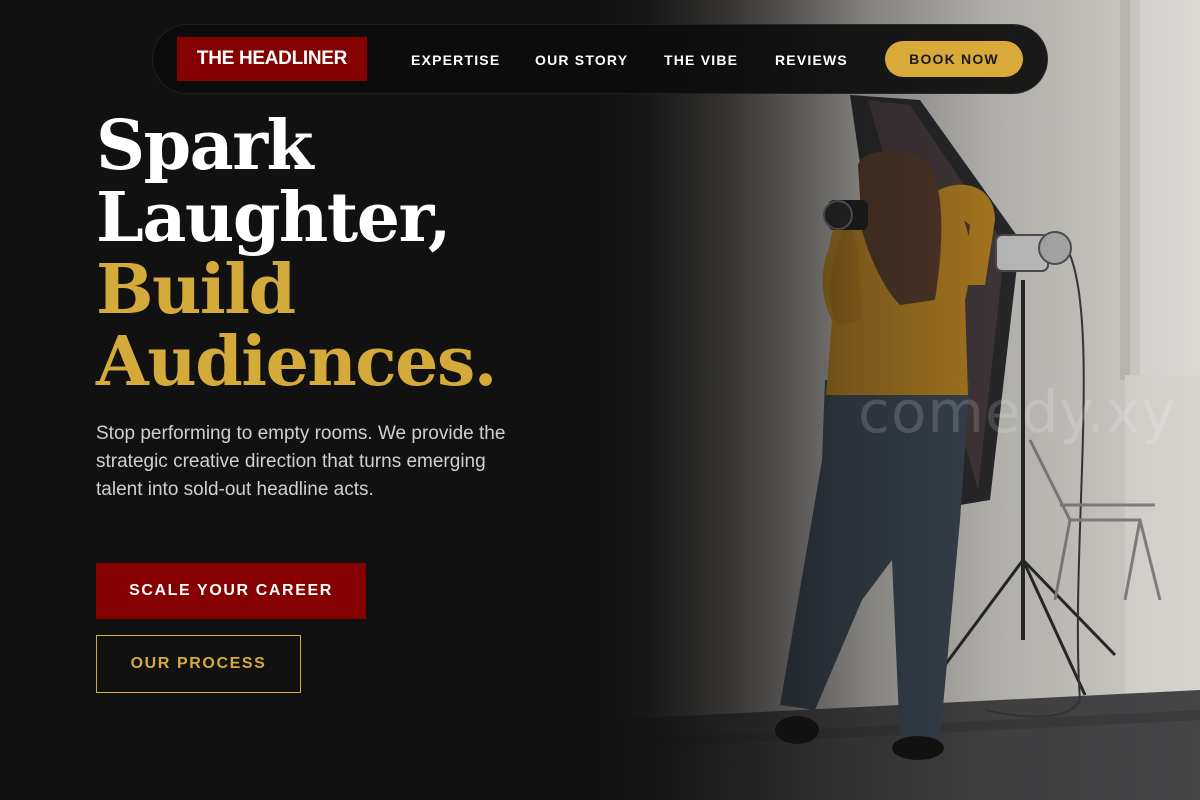 Image resolution: width=1200 pixels, height=800 pixels. I want to click on nav-link-the-vibe: THE VIBE, so click(701, 60).